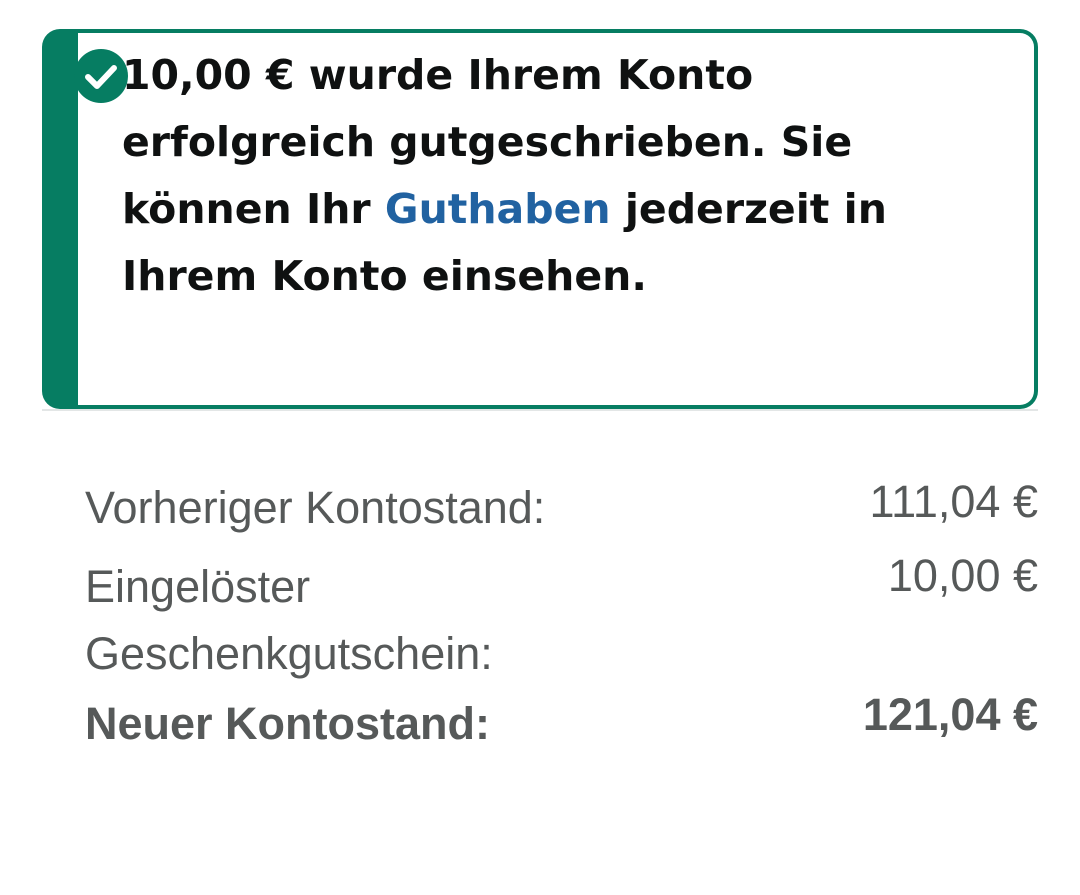  I want to click on new-balance-value: 121,04 €, so click(950, 714).